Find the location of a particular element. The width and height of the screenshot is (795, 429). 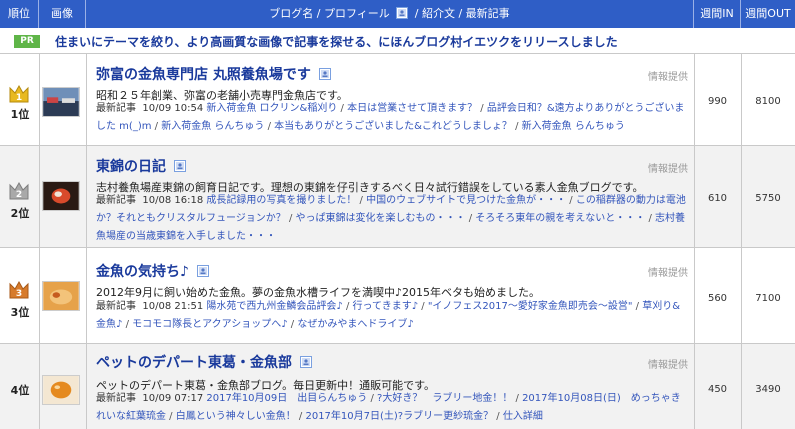

article-link: 中国のウェブサイトで見つけた金魚が・・・ is located at coordinates (466, 200).